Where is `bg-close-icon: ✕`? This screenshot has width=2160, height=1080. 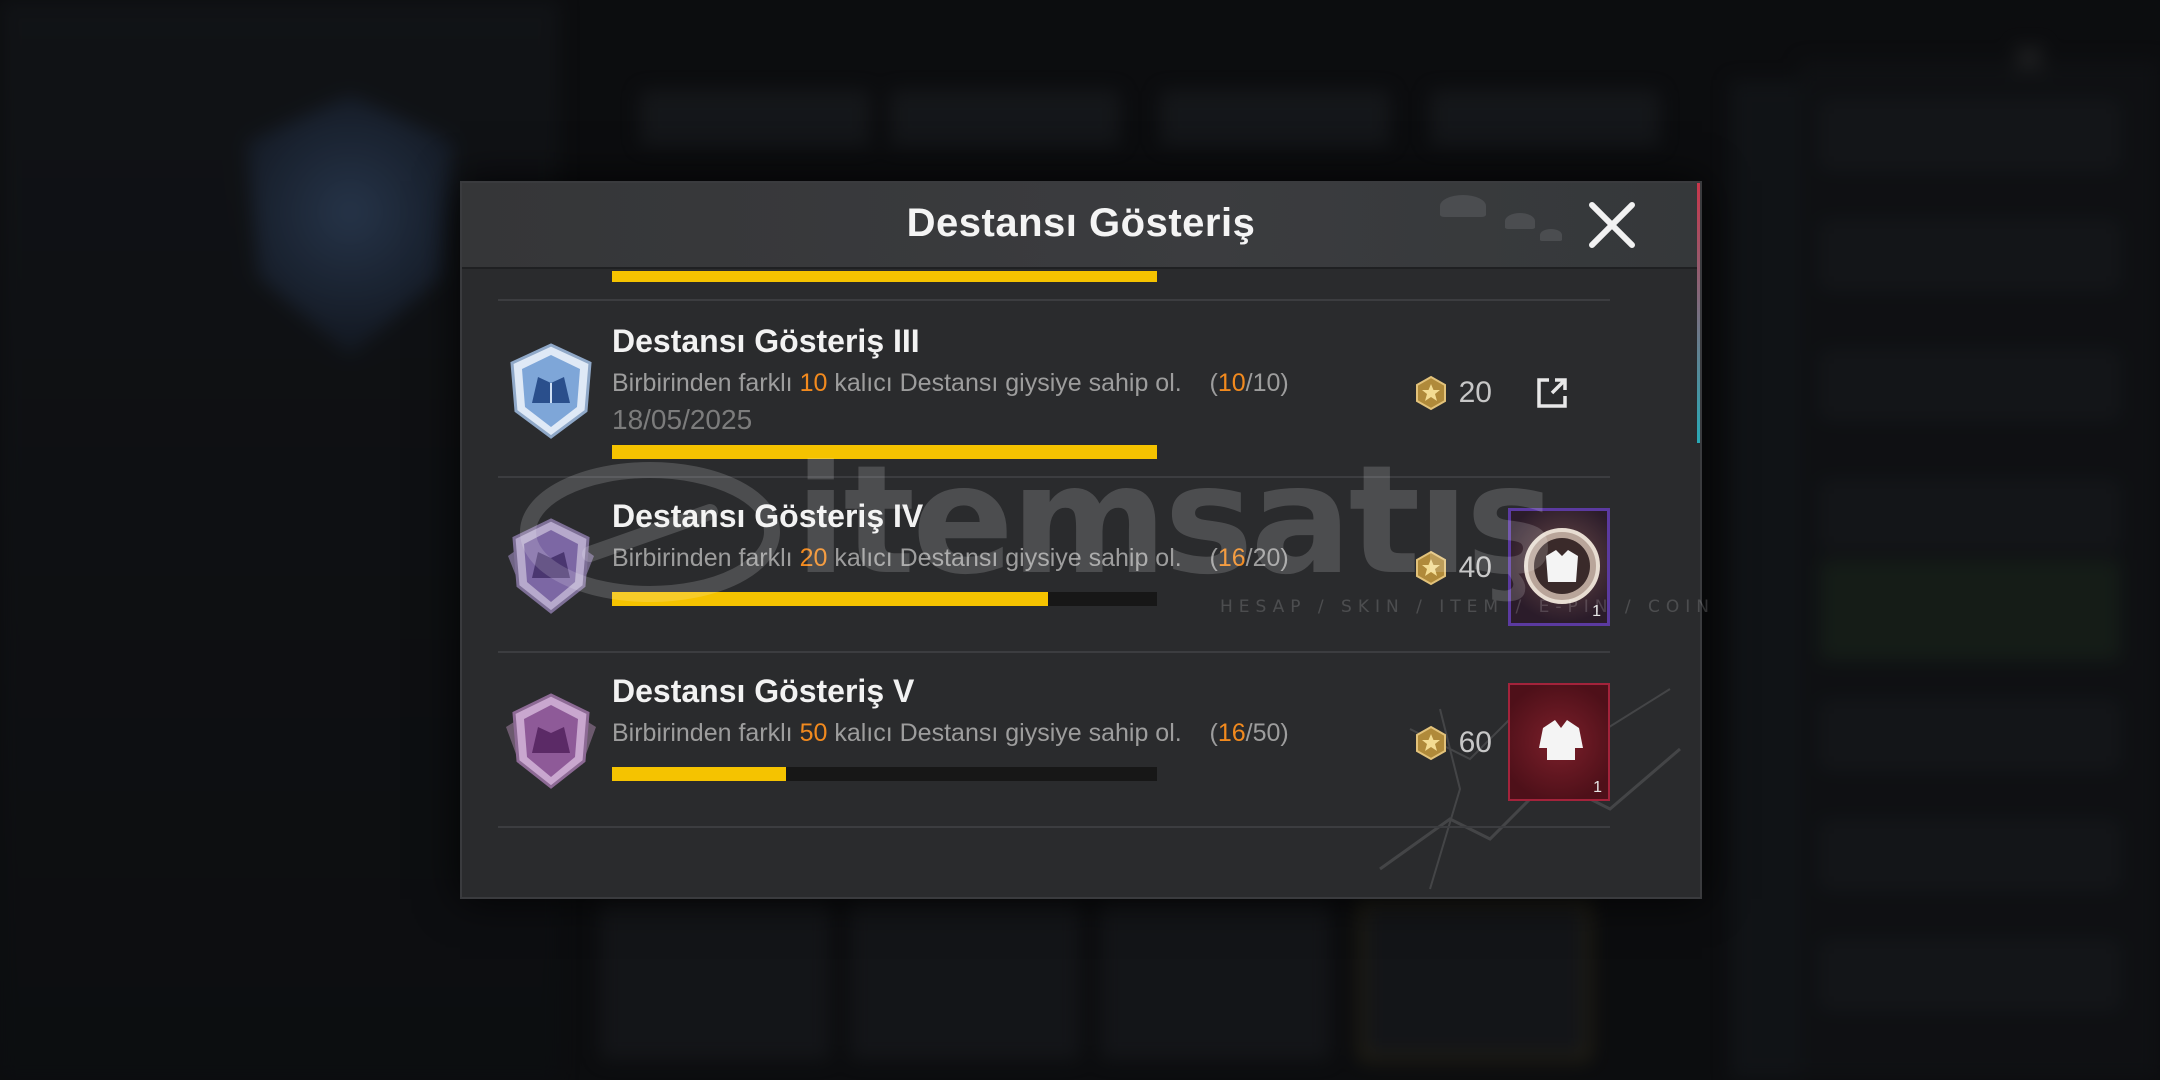 bg-close-icon: ✕ is located at coordinates (2029, 59).